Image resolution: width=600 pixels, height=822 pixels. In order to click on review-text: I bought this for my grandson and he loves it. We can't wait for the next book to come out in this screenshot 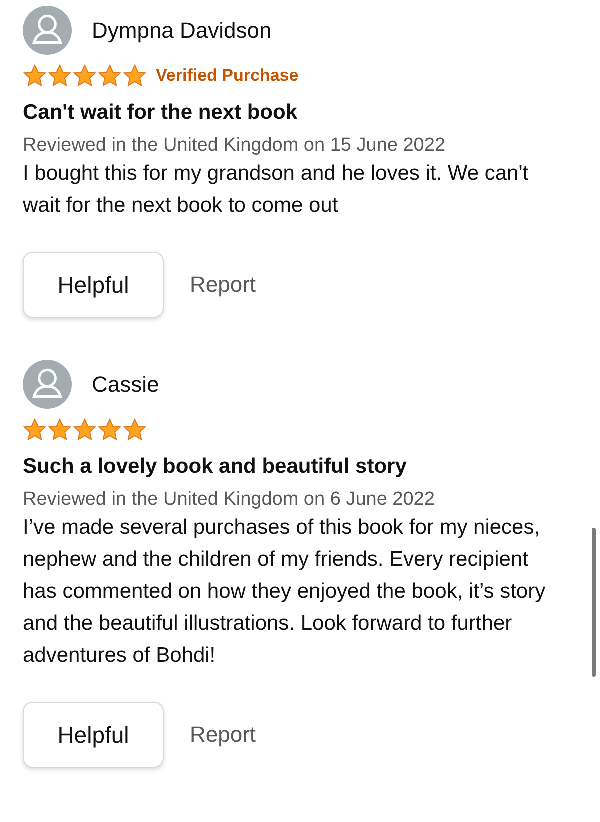, I will do `click(276, 190)`.